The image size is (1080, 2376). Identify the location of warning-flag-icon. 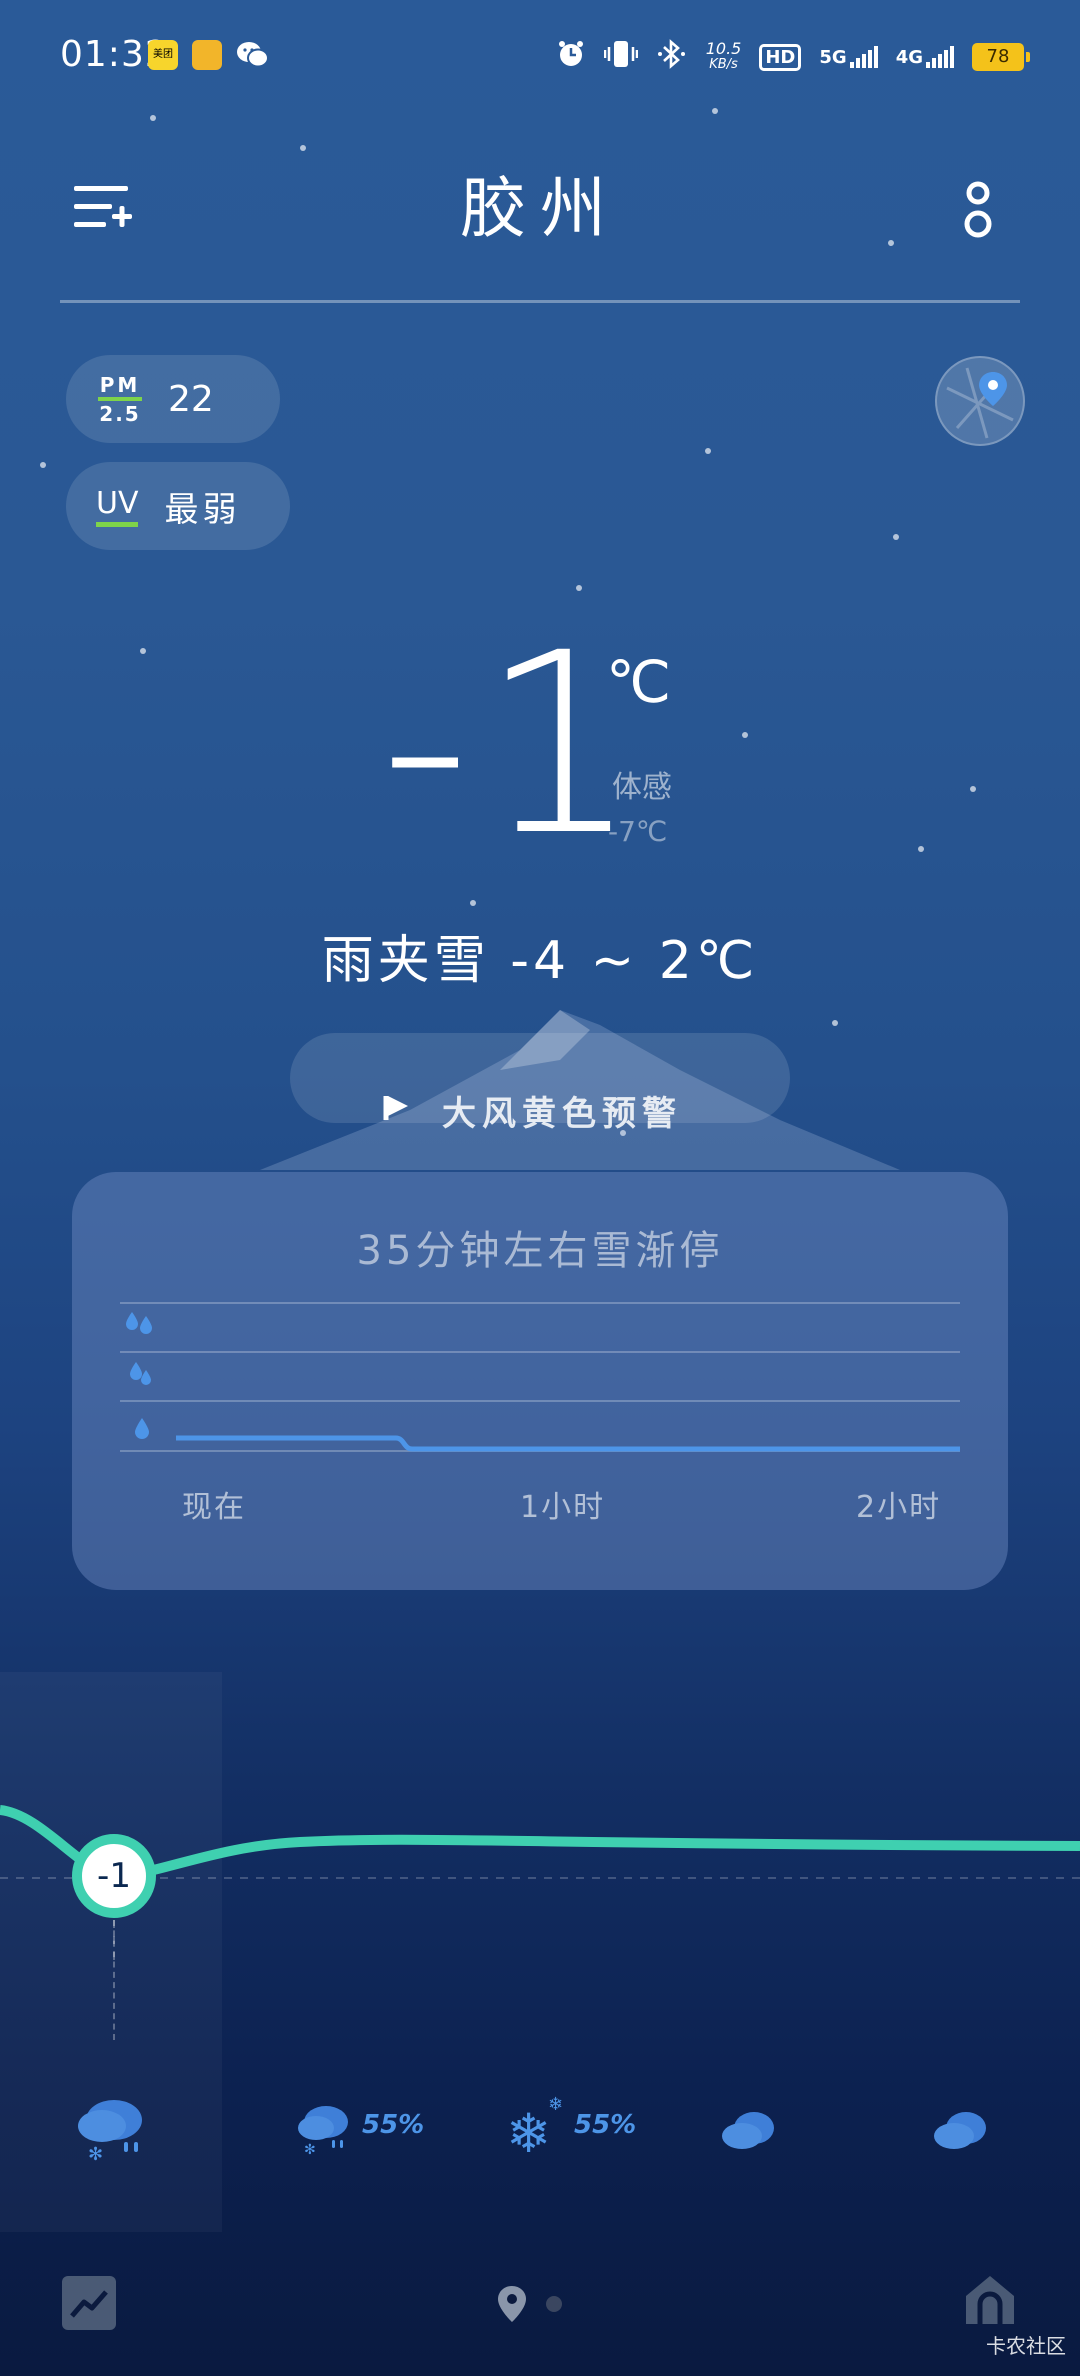
(395, 1108).